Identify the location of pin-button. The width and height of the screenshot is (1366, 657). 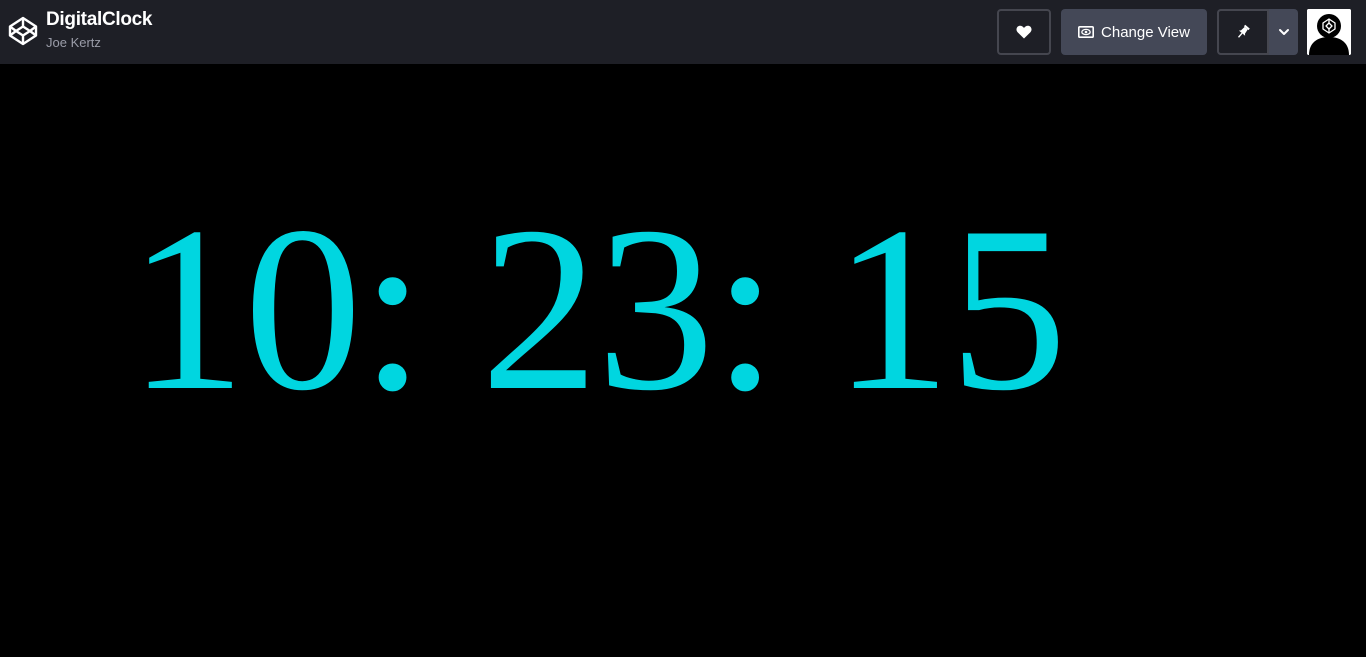
(1243, 32).